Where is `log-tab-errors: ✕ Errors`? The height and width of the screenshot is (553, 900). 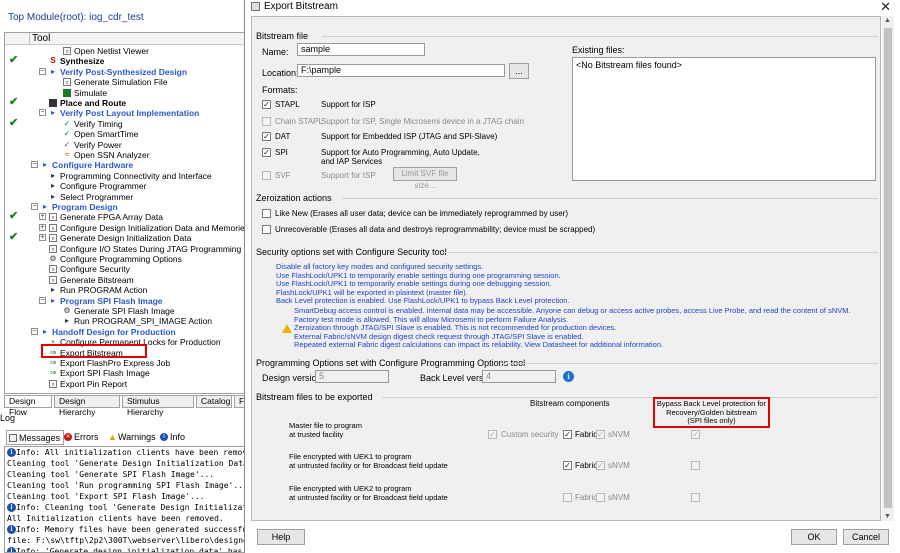 log-tab-errors: ✕ Errors is located at coordinates (80, 437).